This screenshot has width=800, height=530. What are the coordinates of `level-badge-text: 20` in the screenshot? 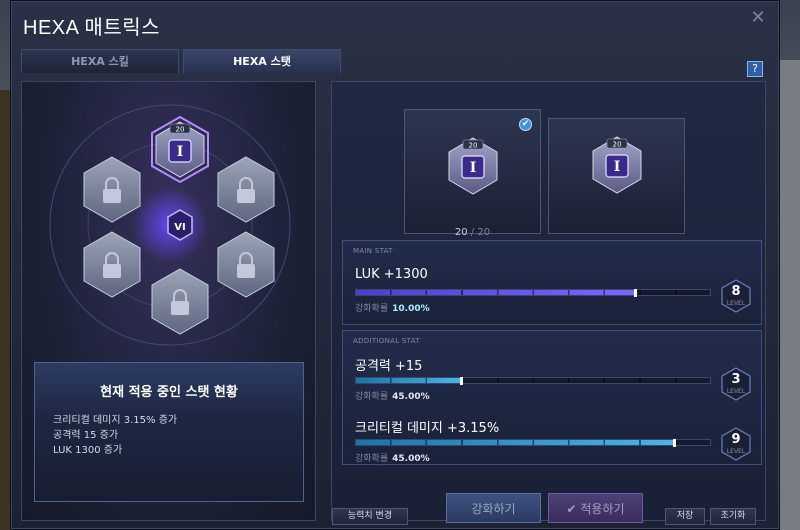 It's located at (180, 130).